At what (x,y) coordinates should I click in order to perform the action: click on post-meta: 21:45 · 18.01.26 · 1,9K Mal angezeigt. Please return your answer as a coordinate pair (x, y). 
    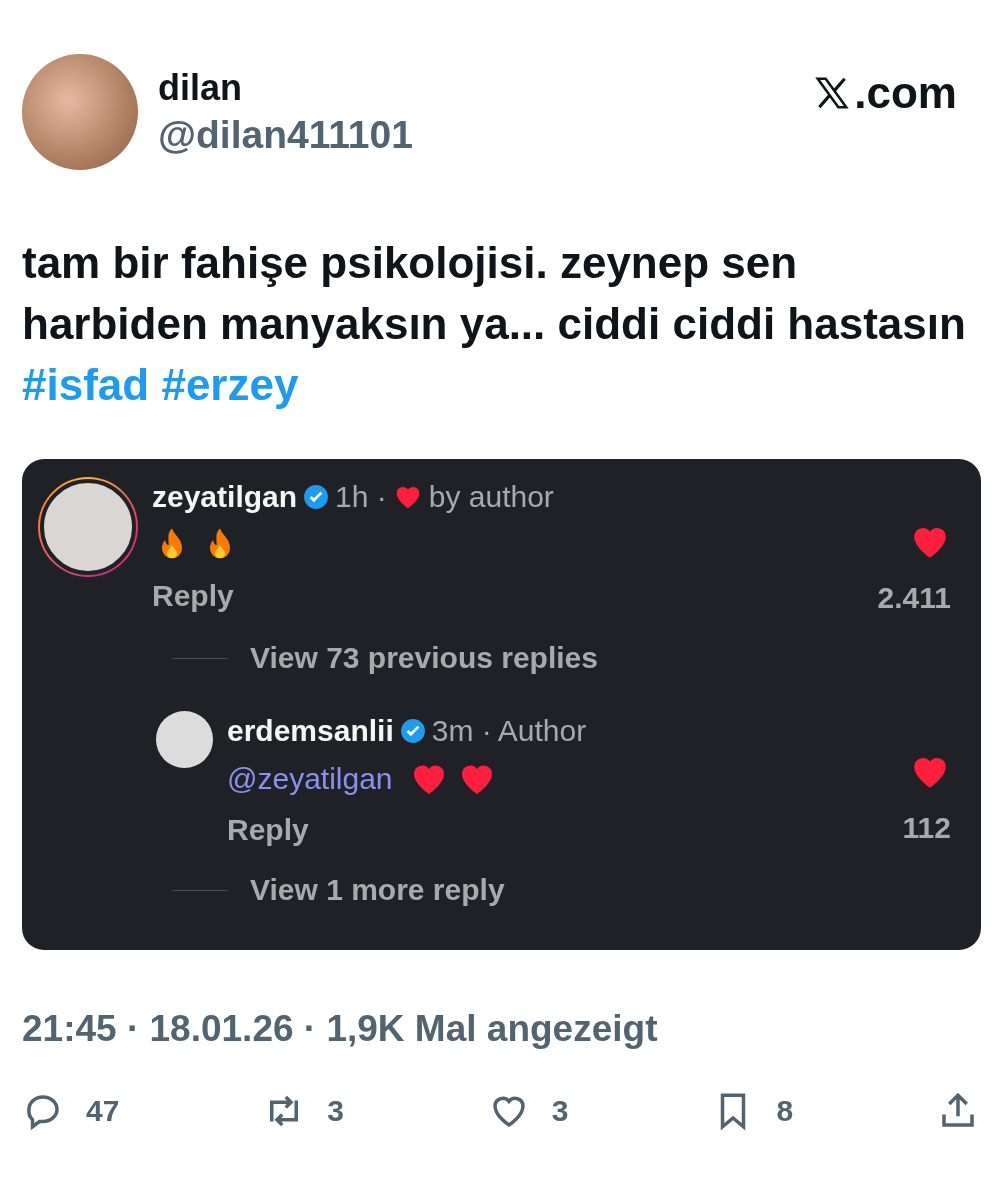
    Looking at the image, I should click on (340, 1029).